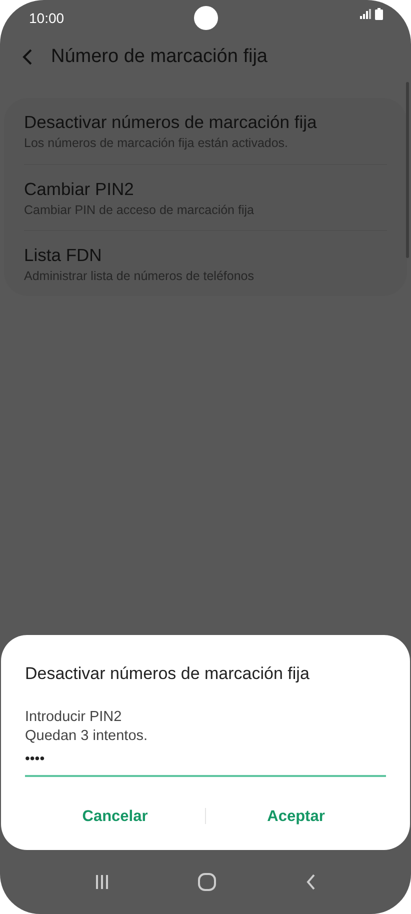 The width and height of the screenshot is (411, 914). What do you see at coordinates (63, 256) in the screenshot?
I see `item-title: Lista FDN` at bounding box center [63, 256].